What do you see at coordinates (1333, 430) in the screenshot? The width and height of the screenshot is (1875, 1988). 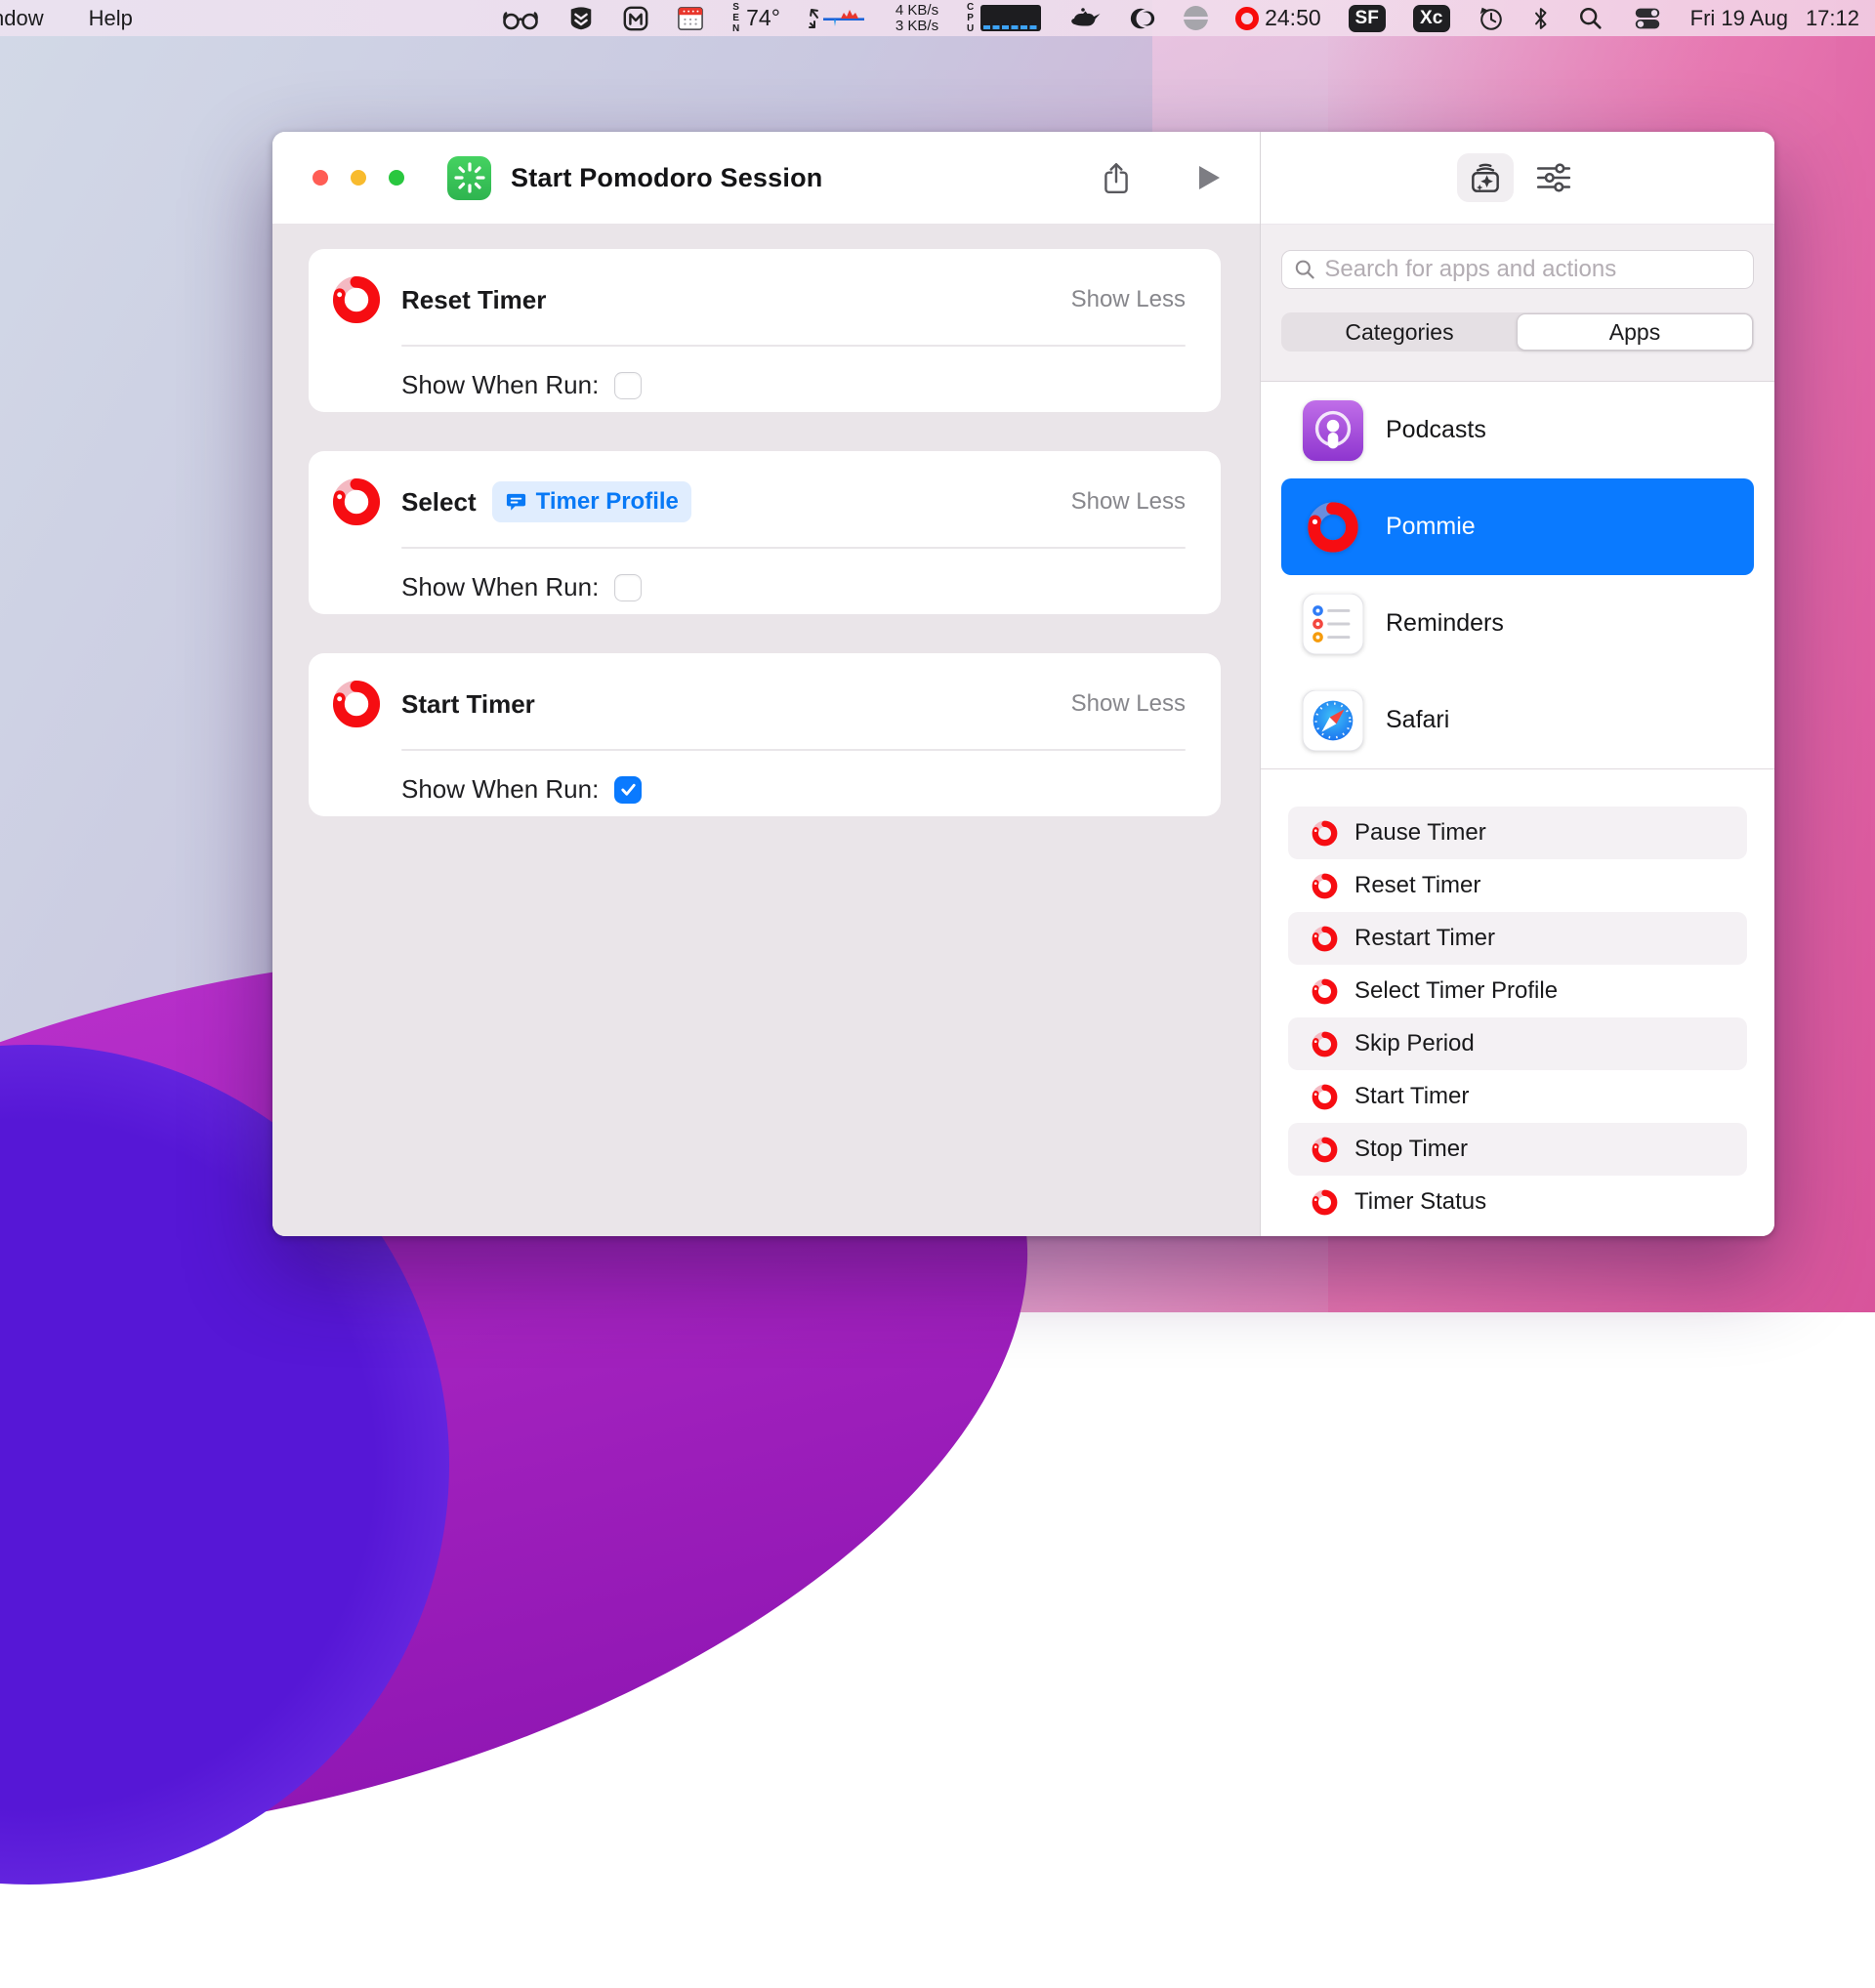 I see `podcasts-app-icon` at bounding box center [1333, 430].